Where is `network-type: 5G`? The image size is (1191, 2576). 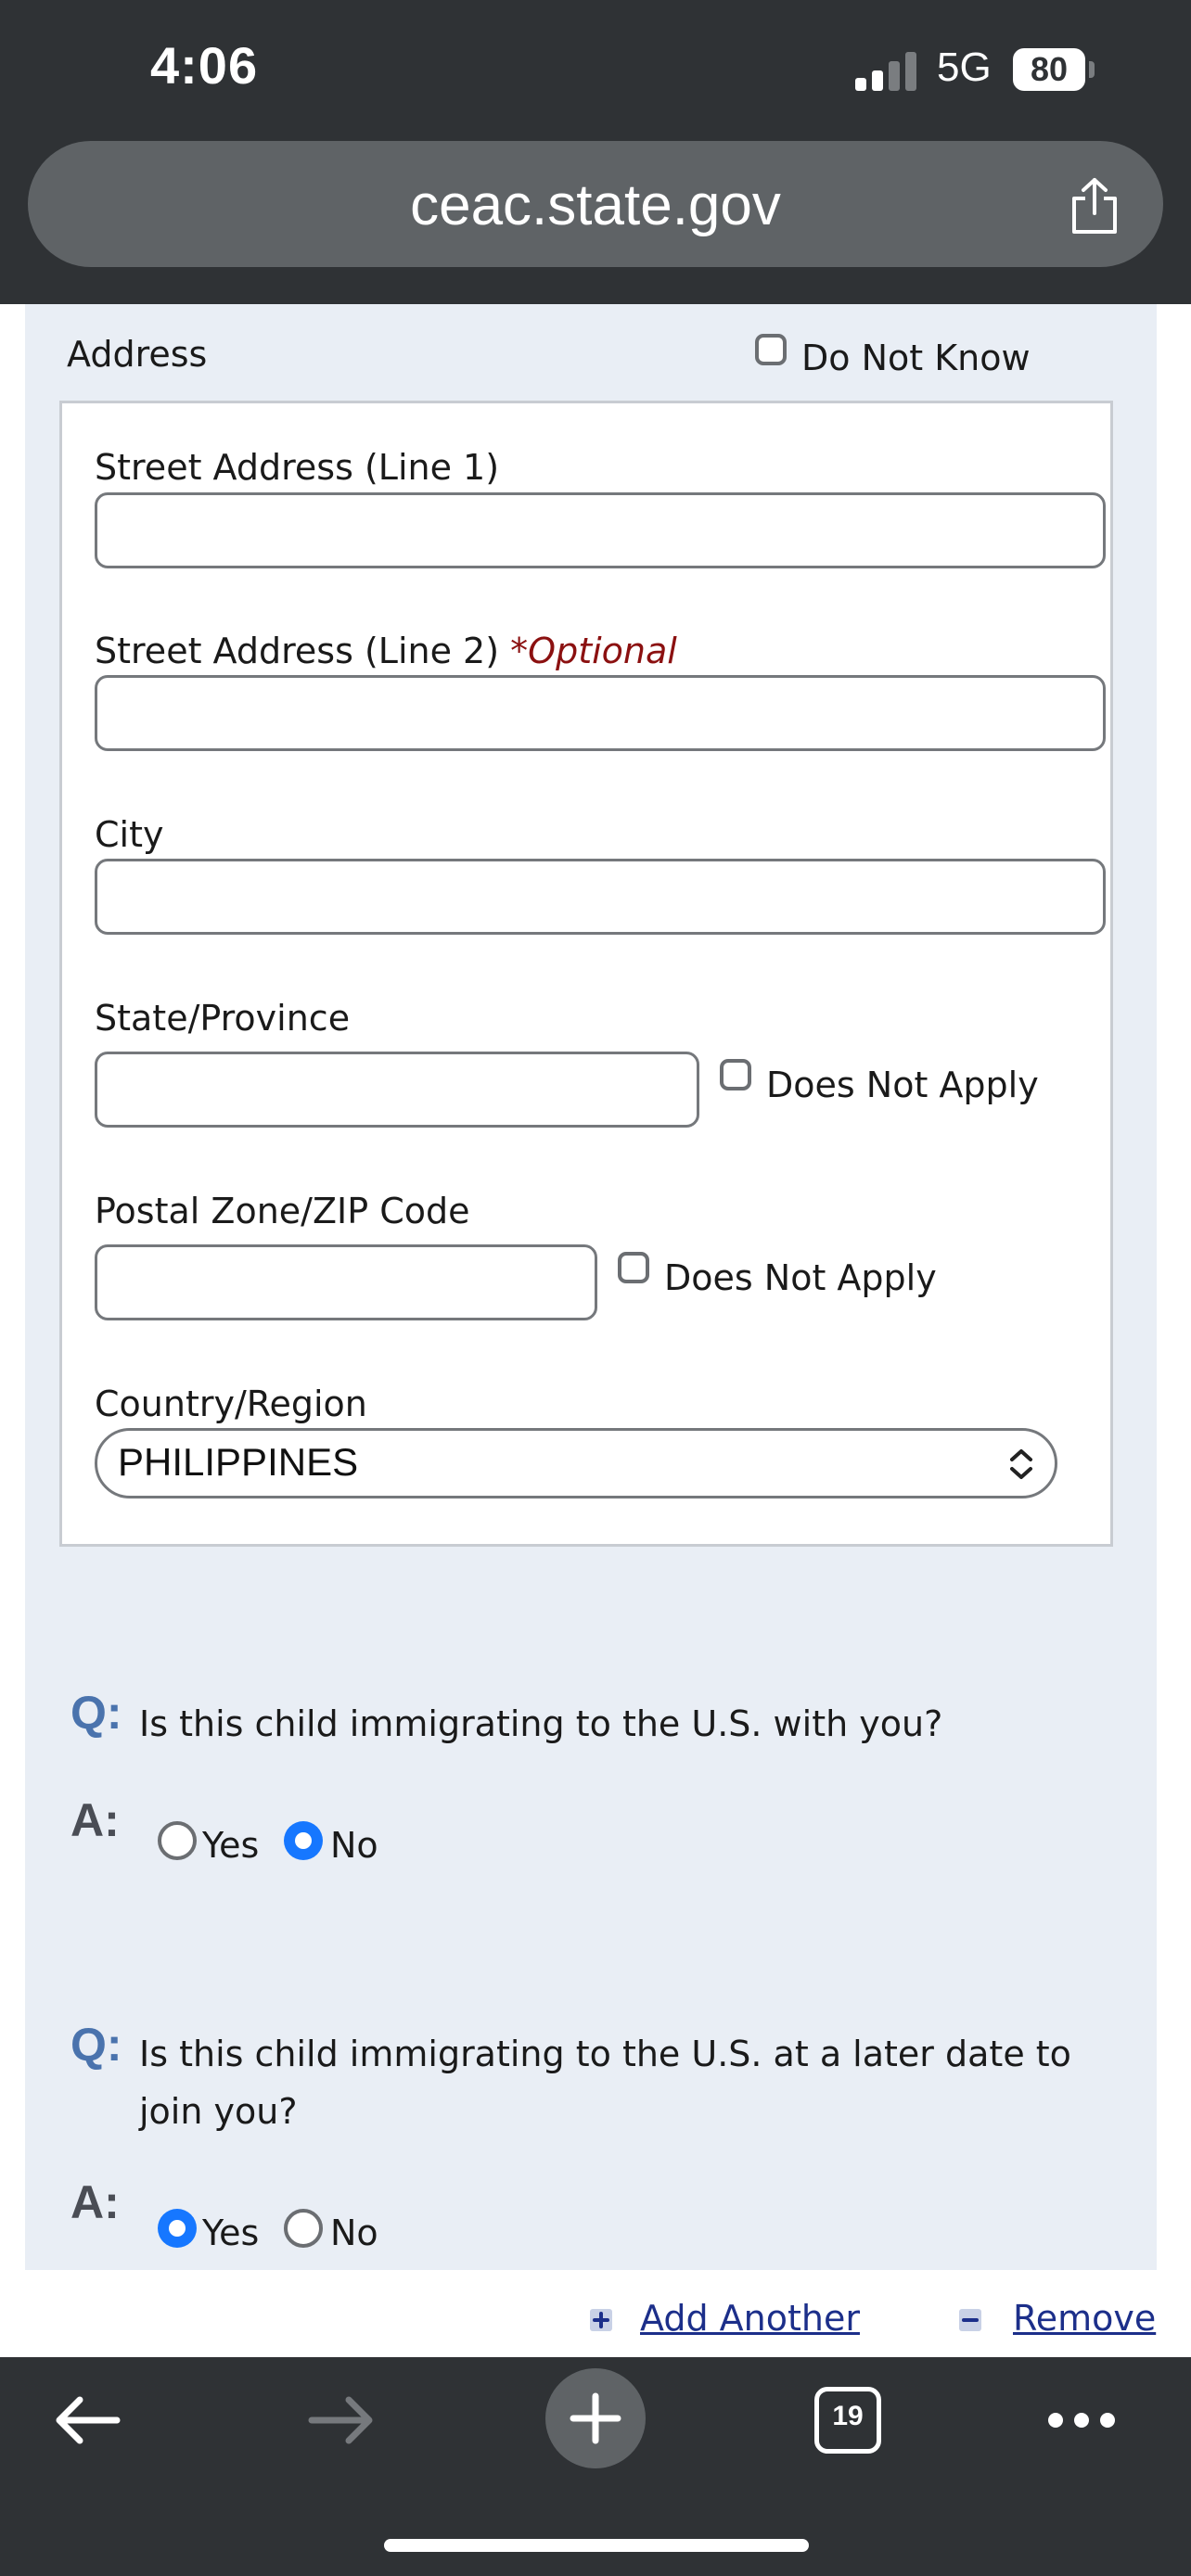 network-type: 5G is located at coordinates (964, 67).